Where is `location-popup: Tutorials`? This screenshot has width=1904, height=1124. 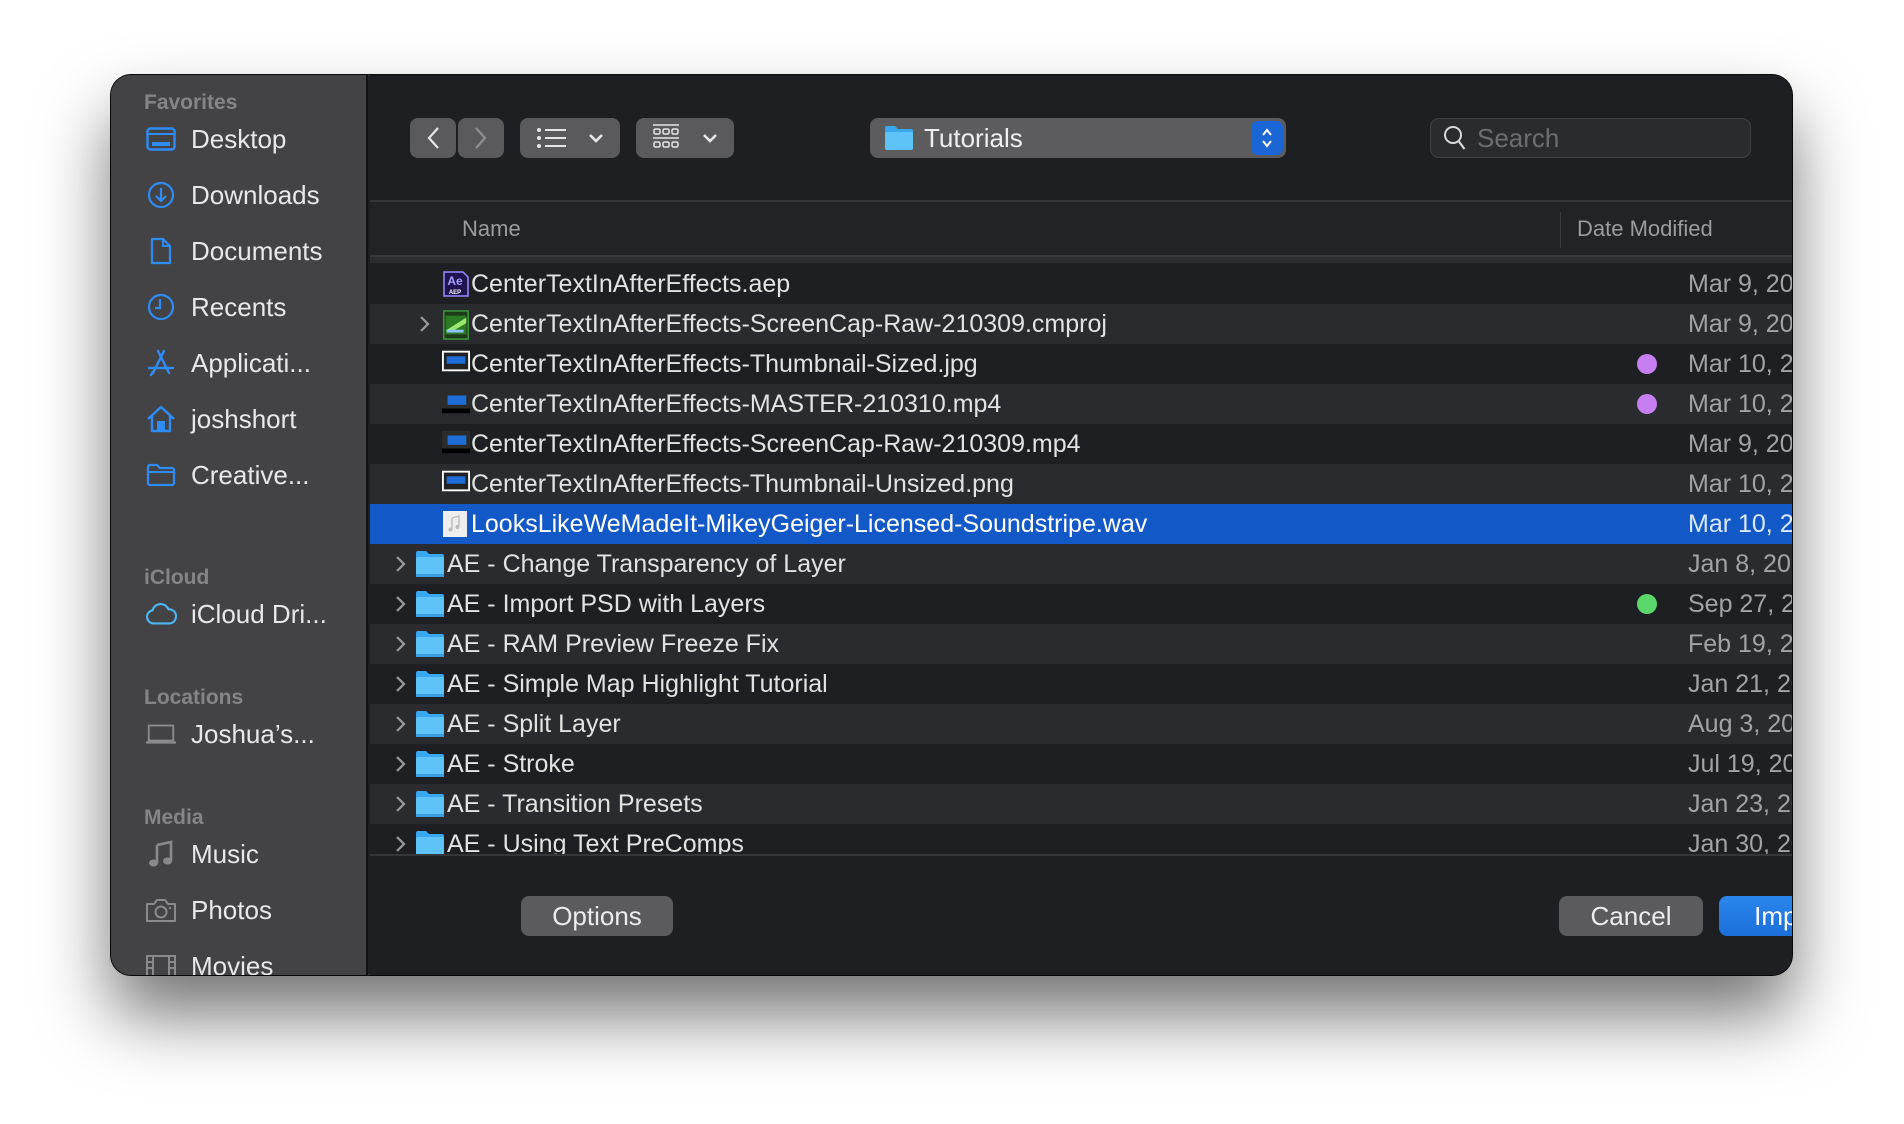
location-popup: Tutorials is located at coordinates (1078, 138).